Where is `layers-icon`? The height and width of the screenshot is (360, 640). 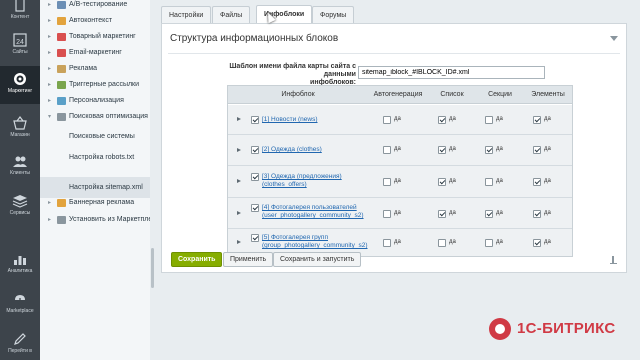 layers-icon is located at coordinates (20, 201).